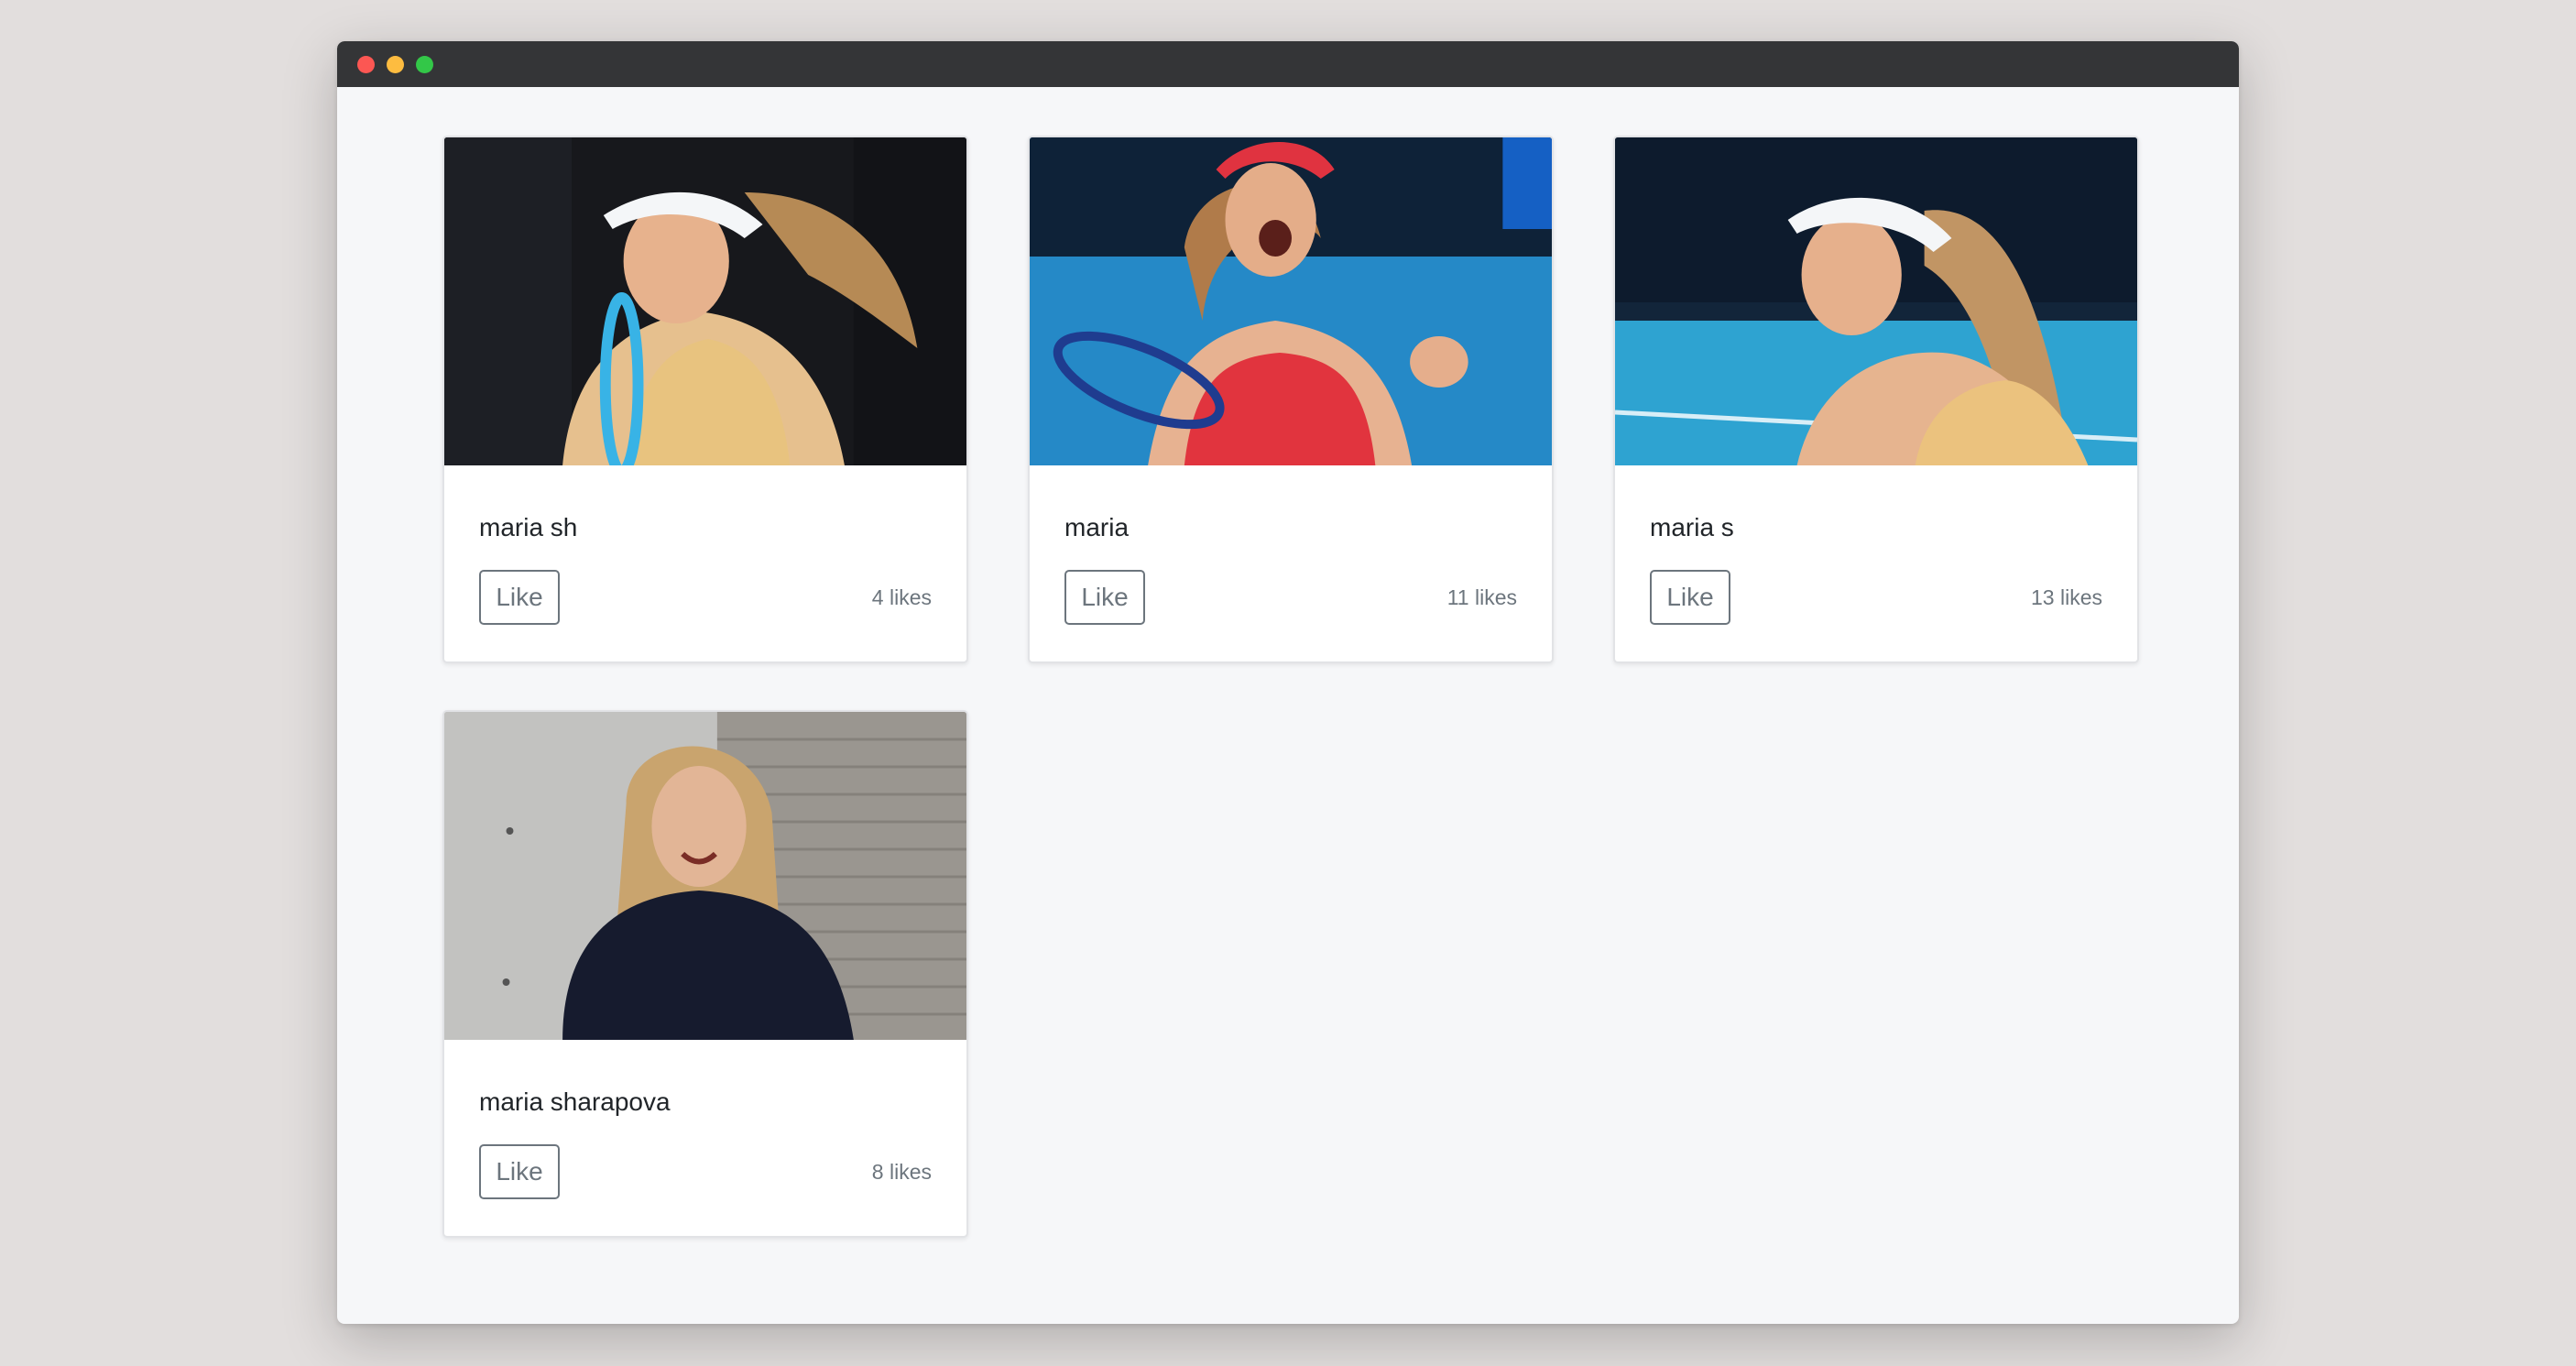 This screenshot has height=1366, width=2576. I want to click on card-title: maria sh, so click(529, 527).